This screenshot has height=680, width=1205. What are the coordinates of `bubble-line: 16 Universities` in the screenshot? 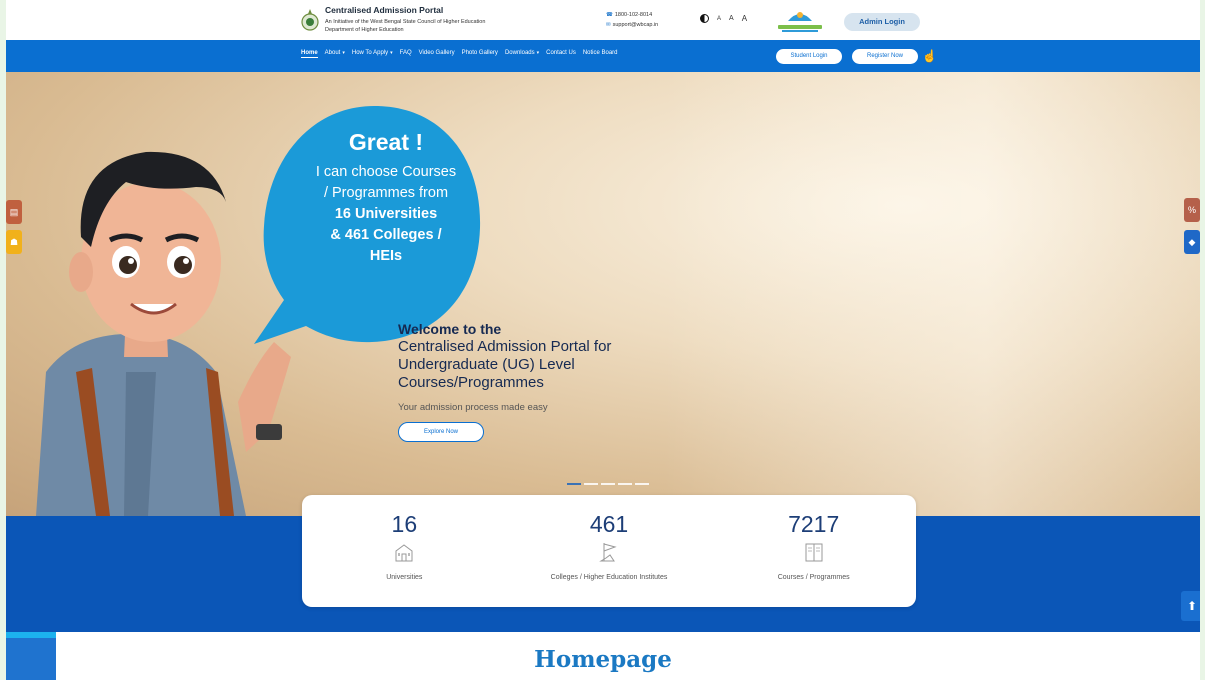 It's located at (386, 214).